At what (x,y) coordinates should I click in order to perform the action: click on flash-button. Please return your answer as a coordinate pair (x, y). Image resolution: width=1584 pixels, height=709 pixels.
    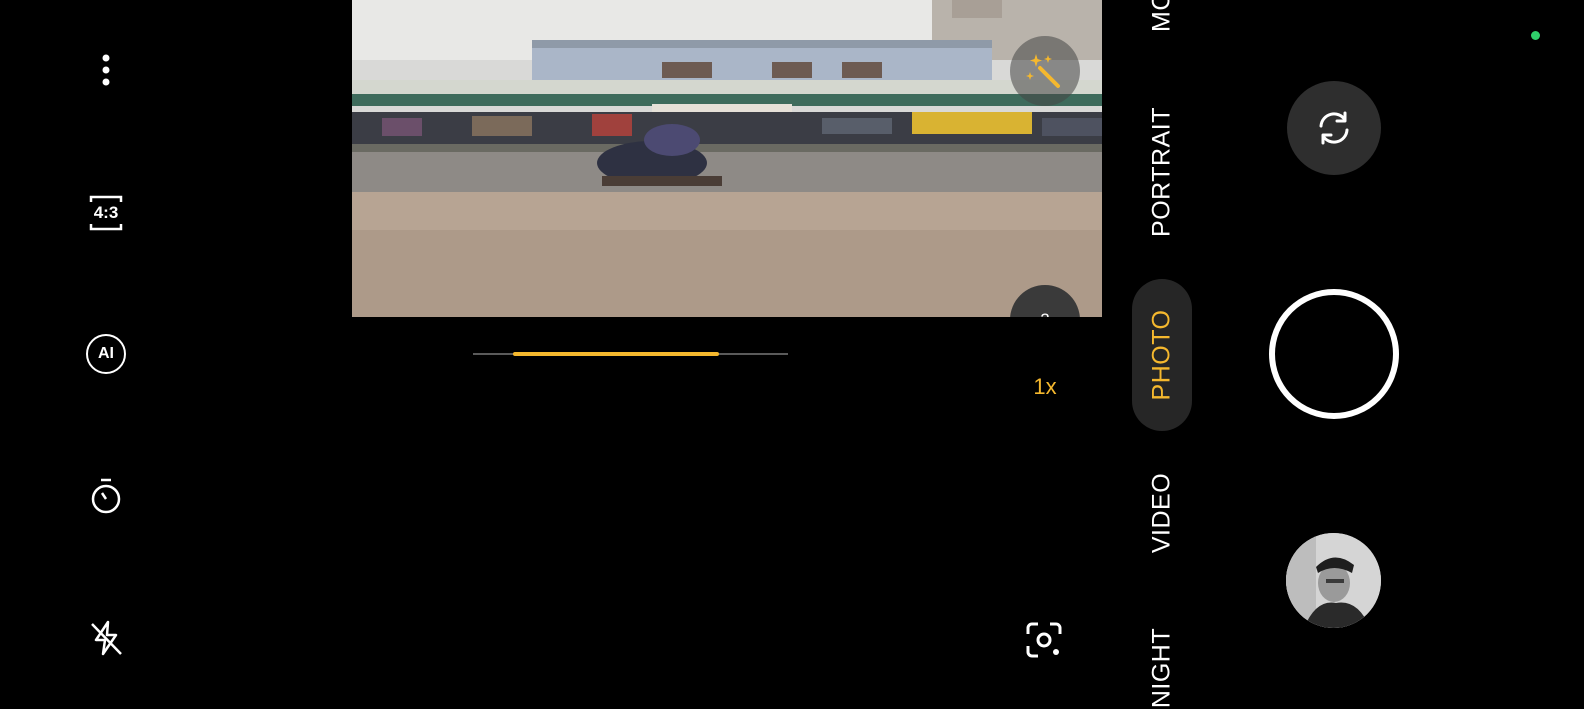
    Looking at the image, I should click on (106, 638).